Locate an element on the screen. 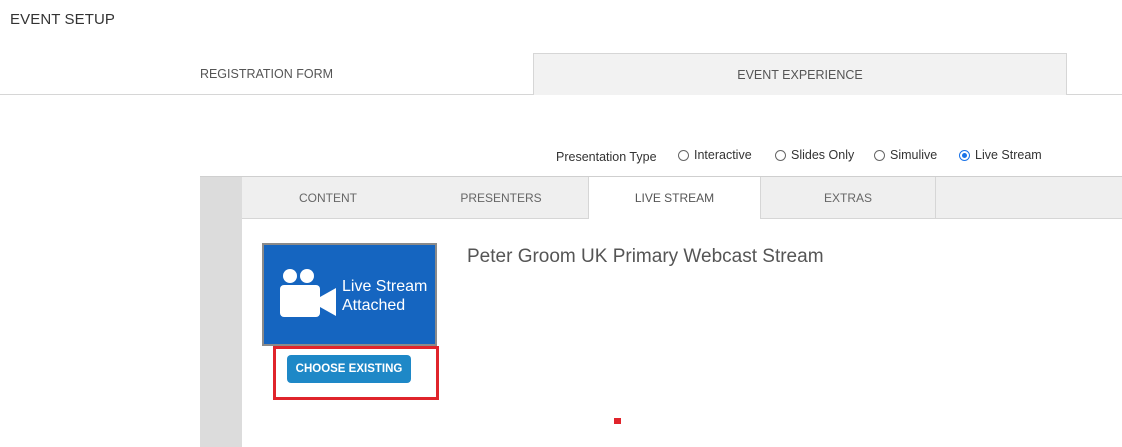 This screenshot has height=447, width=1122. tile-line-2: Attached is located at coordinates (374, 305).